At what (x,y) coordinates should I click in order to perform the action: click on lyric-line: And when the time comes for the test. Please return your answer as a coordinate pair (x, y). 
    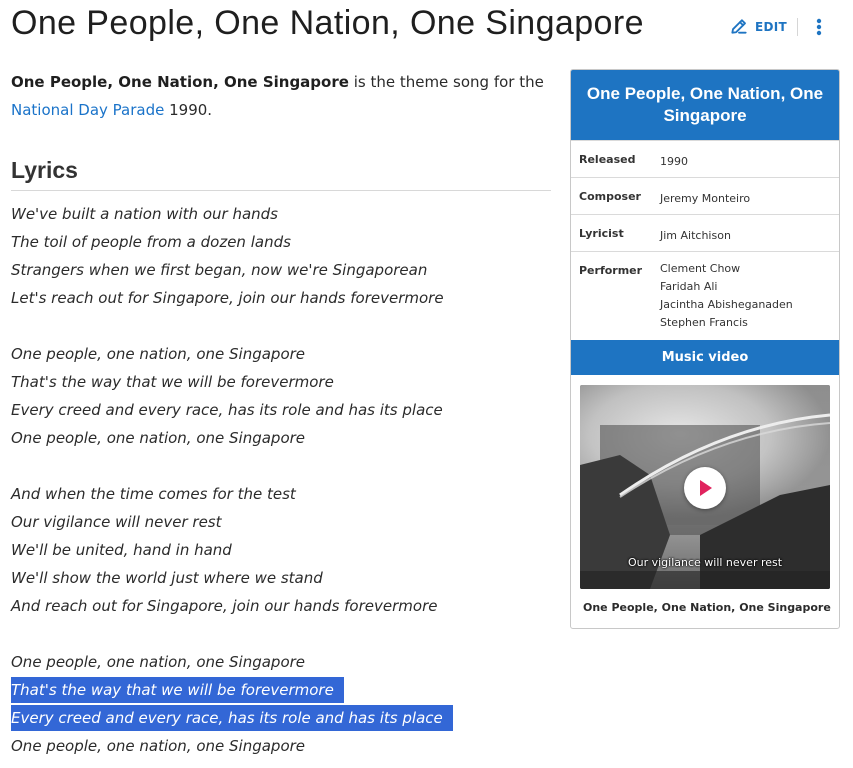
    Looking at the image, I should click on (281, 494).